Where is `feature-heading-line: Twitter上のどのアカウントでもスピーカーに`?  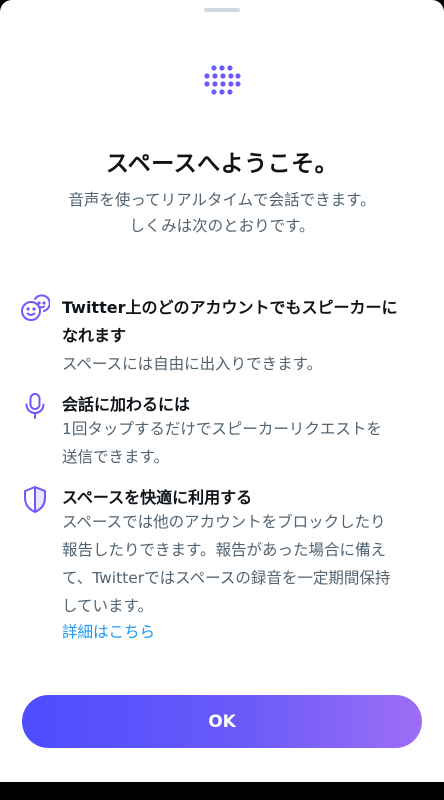 feature-heading-line: Twitter上のどのアカウントでもスピーカーに is located at coordinates (230, 307).